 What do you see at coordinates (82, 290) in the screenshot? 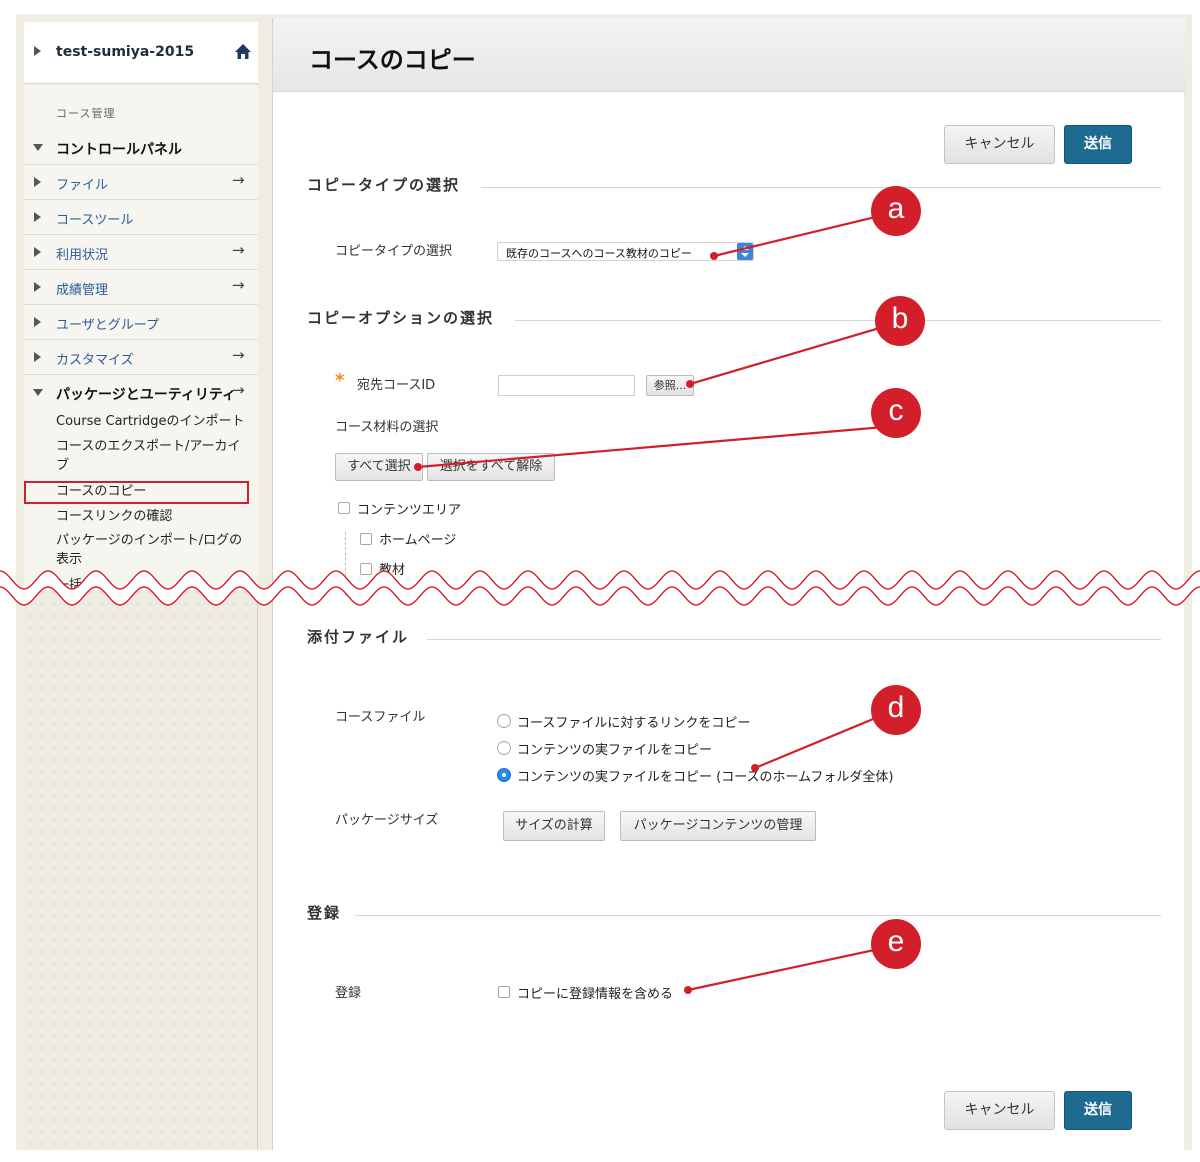
I see `sidebar-item-label: 成績管理` at bounding box center [82, 290].